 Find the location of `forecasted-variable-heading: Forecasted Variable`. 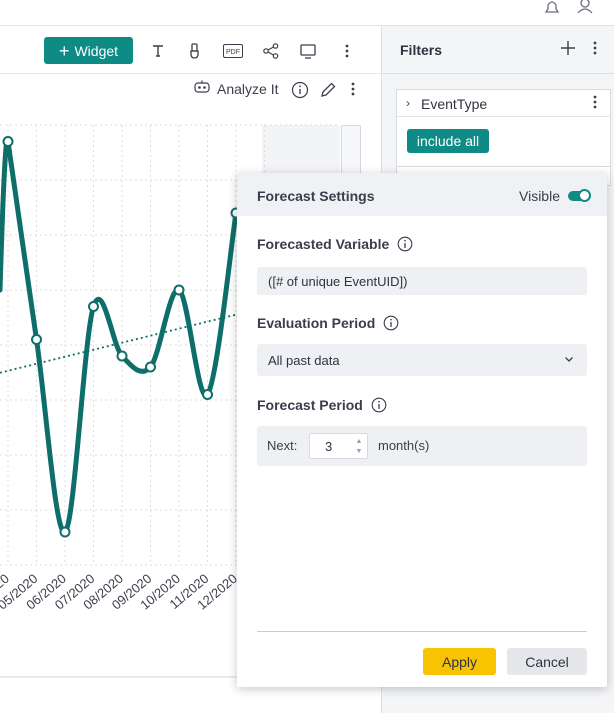

forecasted-variable-heading: Forecasted Variable is located at coordinates (335, 244).